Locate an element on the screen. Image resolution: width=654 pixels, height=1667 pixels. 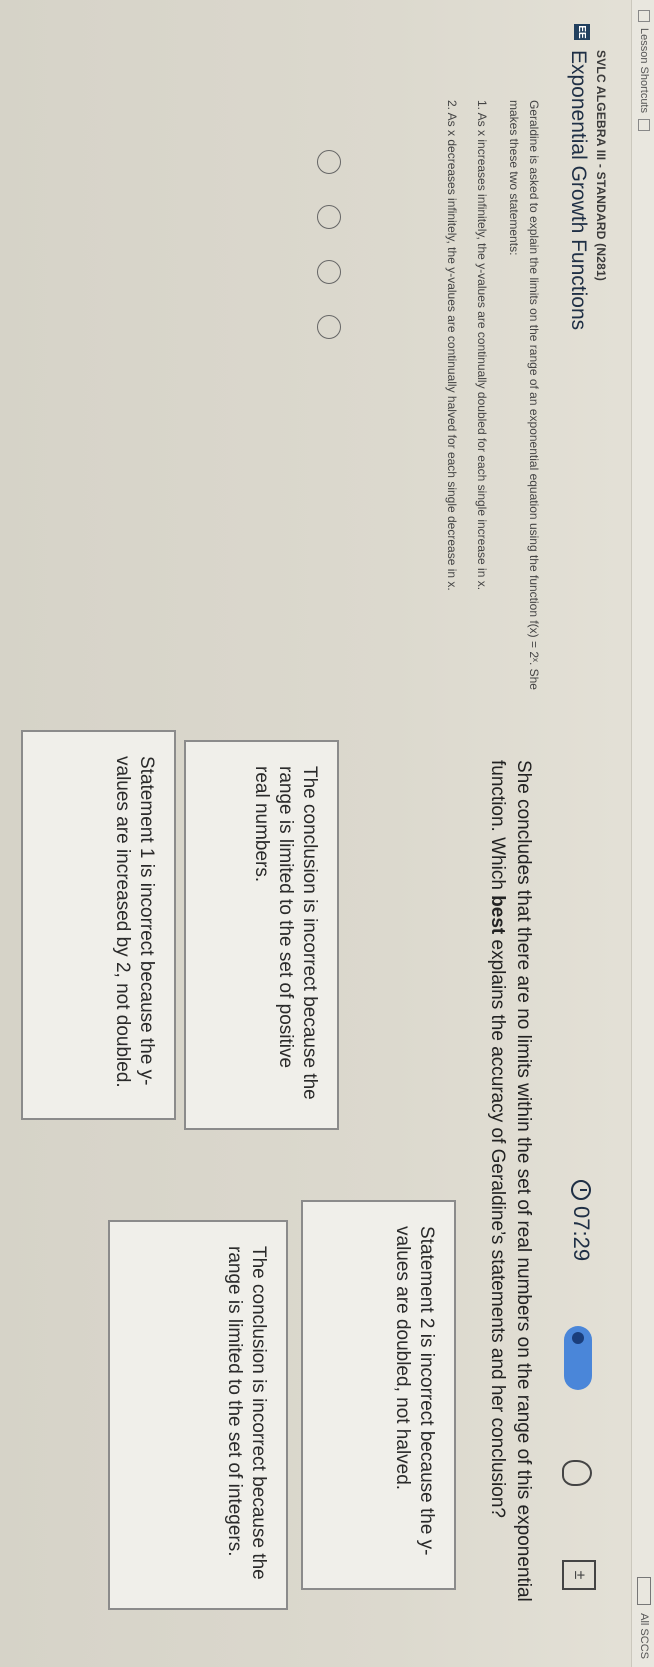
top-right-text: All SCCS is located at coordinates (644, 1636).